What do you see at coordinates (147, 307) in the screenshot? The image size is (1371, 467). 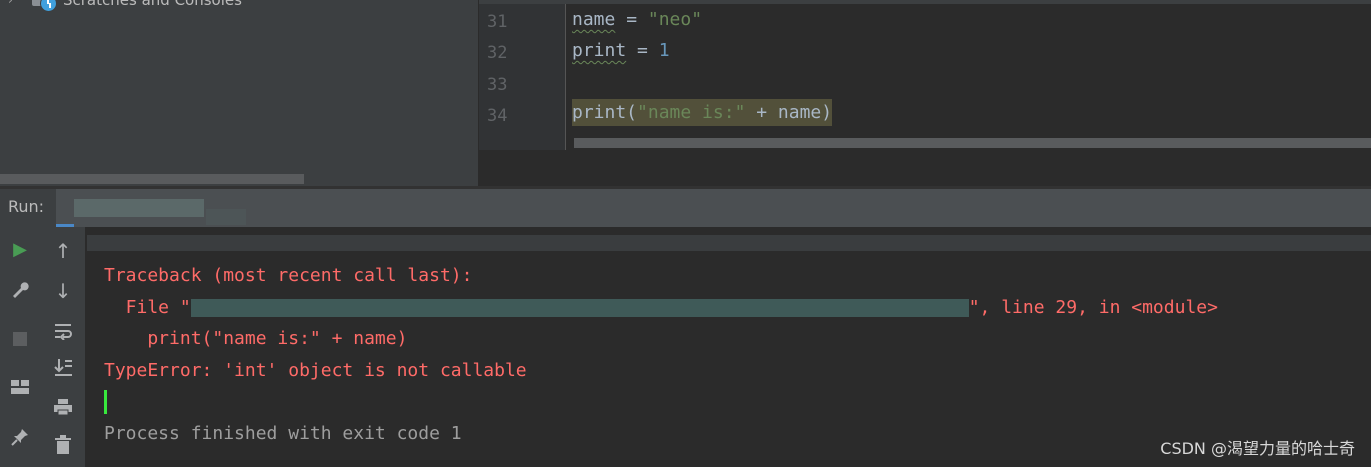 I see `traceback-file-prefix: File "` at bounding box center [147, 307].